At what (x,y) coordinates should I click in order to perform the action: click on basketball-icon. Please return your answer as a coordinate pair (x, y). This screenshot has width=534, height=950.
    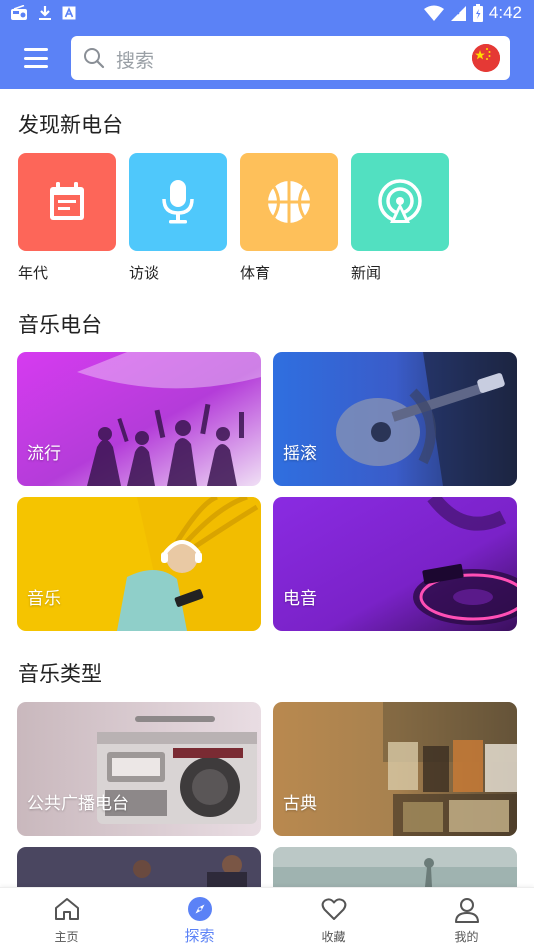
    Looking at the image, I should click on (289, 202).